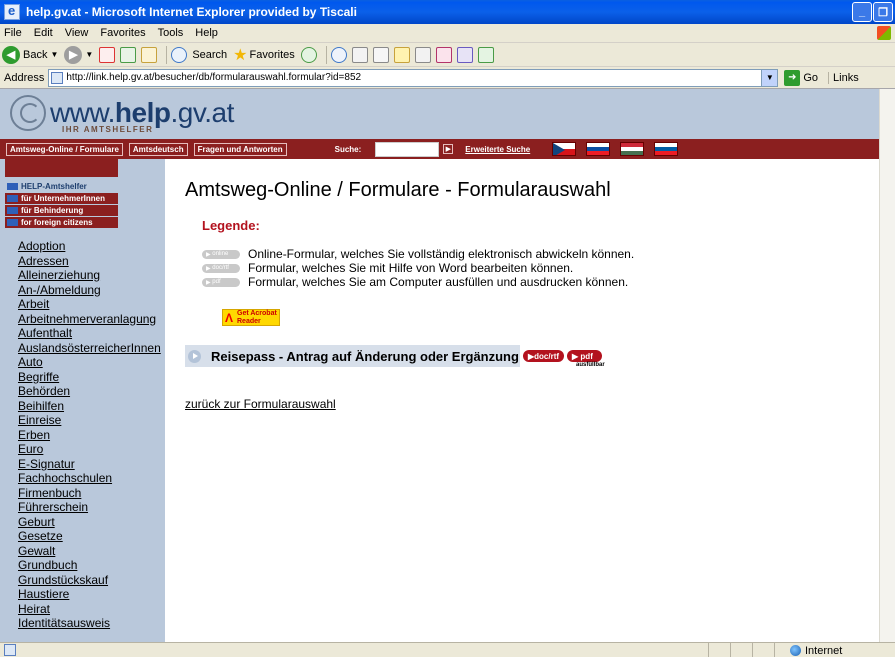 This screenshot has height=657, width=895. I want to click on nav-formulare: Amtsweg-Online / Formulare, so click(64, 149).